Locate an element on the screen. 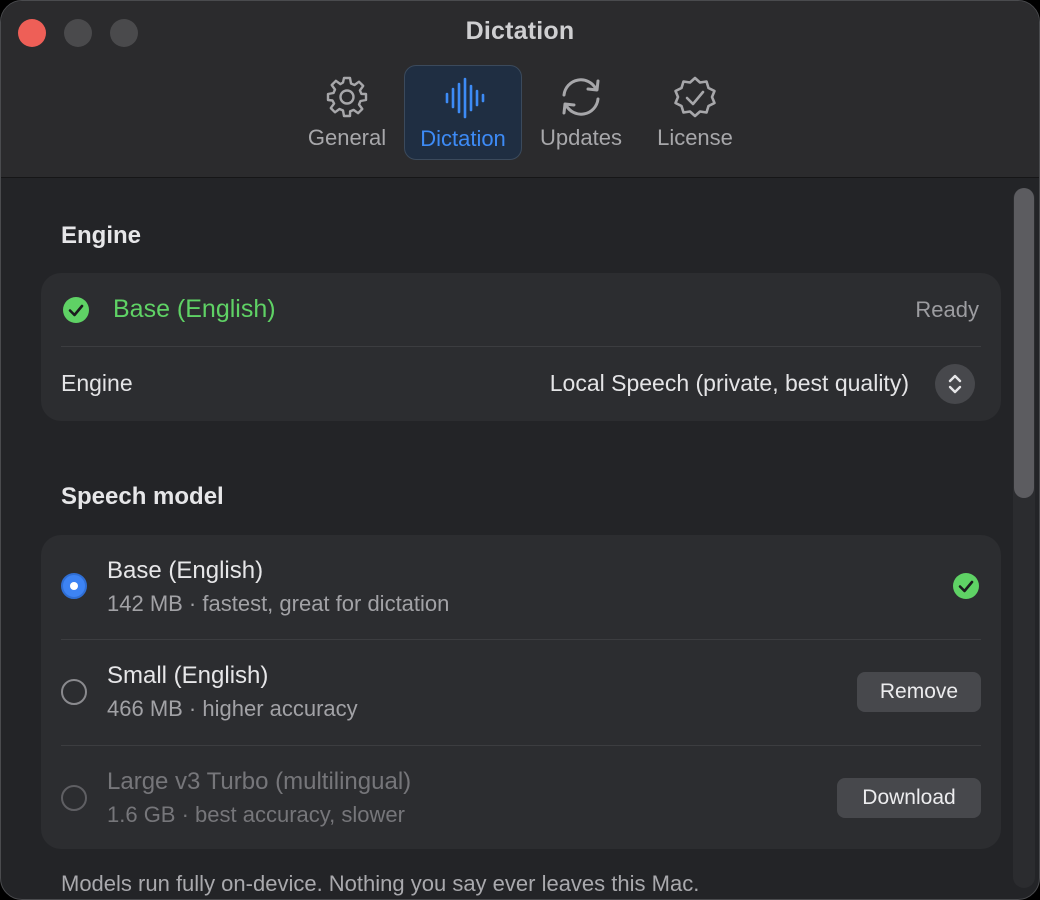 Image resolution: width=1040 pixels, height=900 pixels. tab-license: License is located at coordinates (695, 112).